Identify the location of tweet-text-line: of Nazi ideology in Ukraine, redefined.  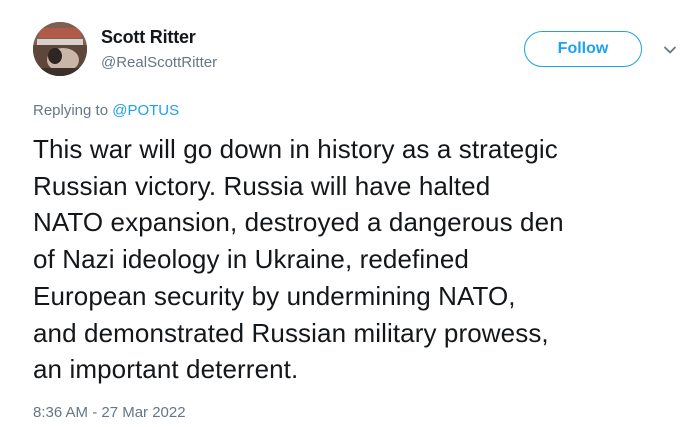
(251, 259).